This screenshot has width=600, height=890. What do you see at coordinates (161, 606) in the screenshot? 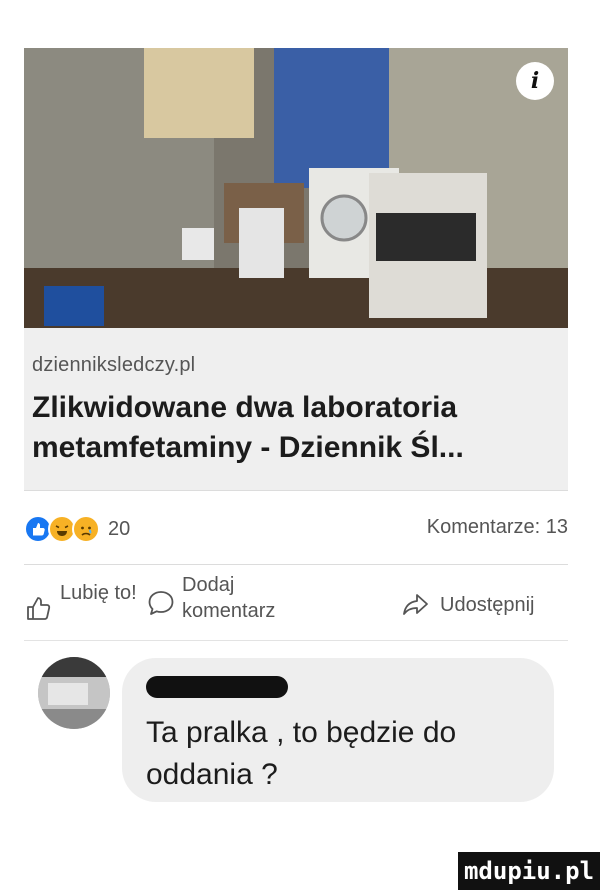
I see `comment-bubble-icon` at bounding box center [161, 606].